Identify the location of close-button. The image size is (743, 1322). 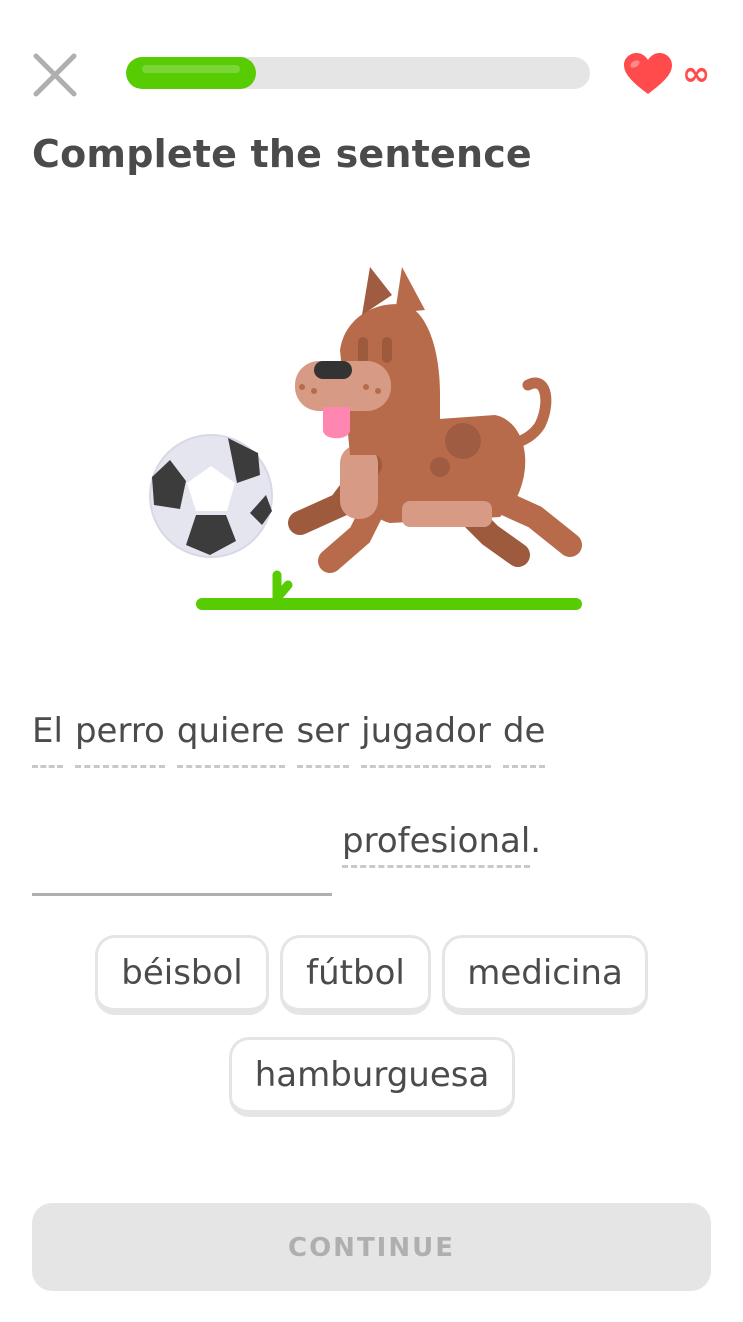
(55, 75).